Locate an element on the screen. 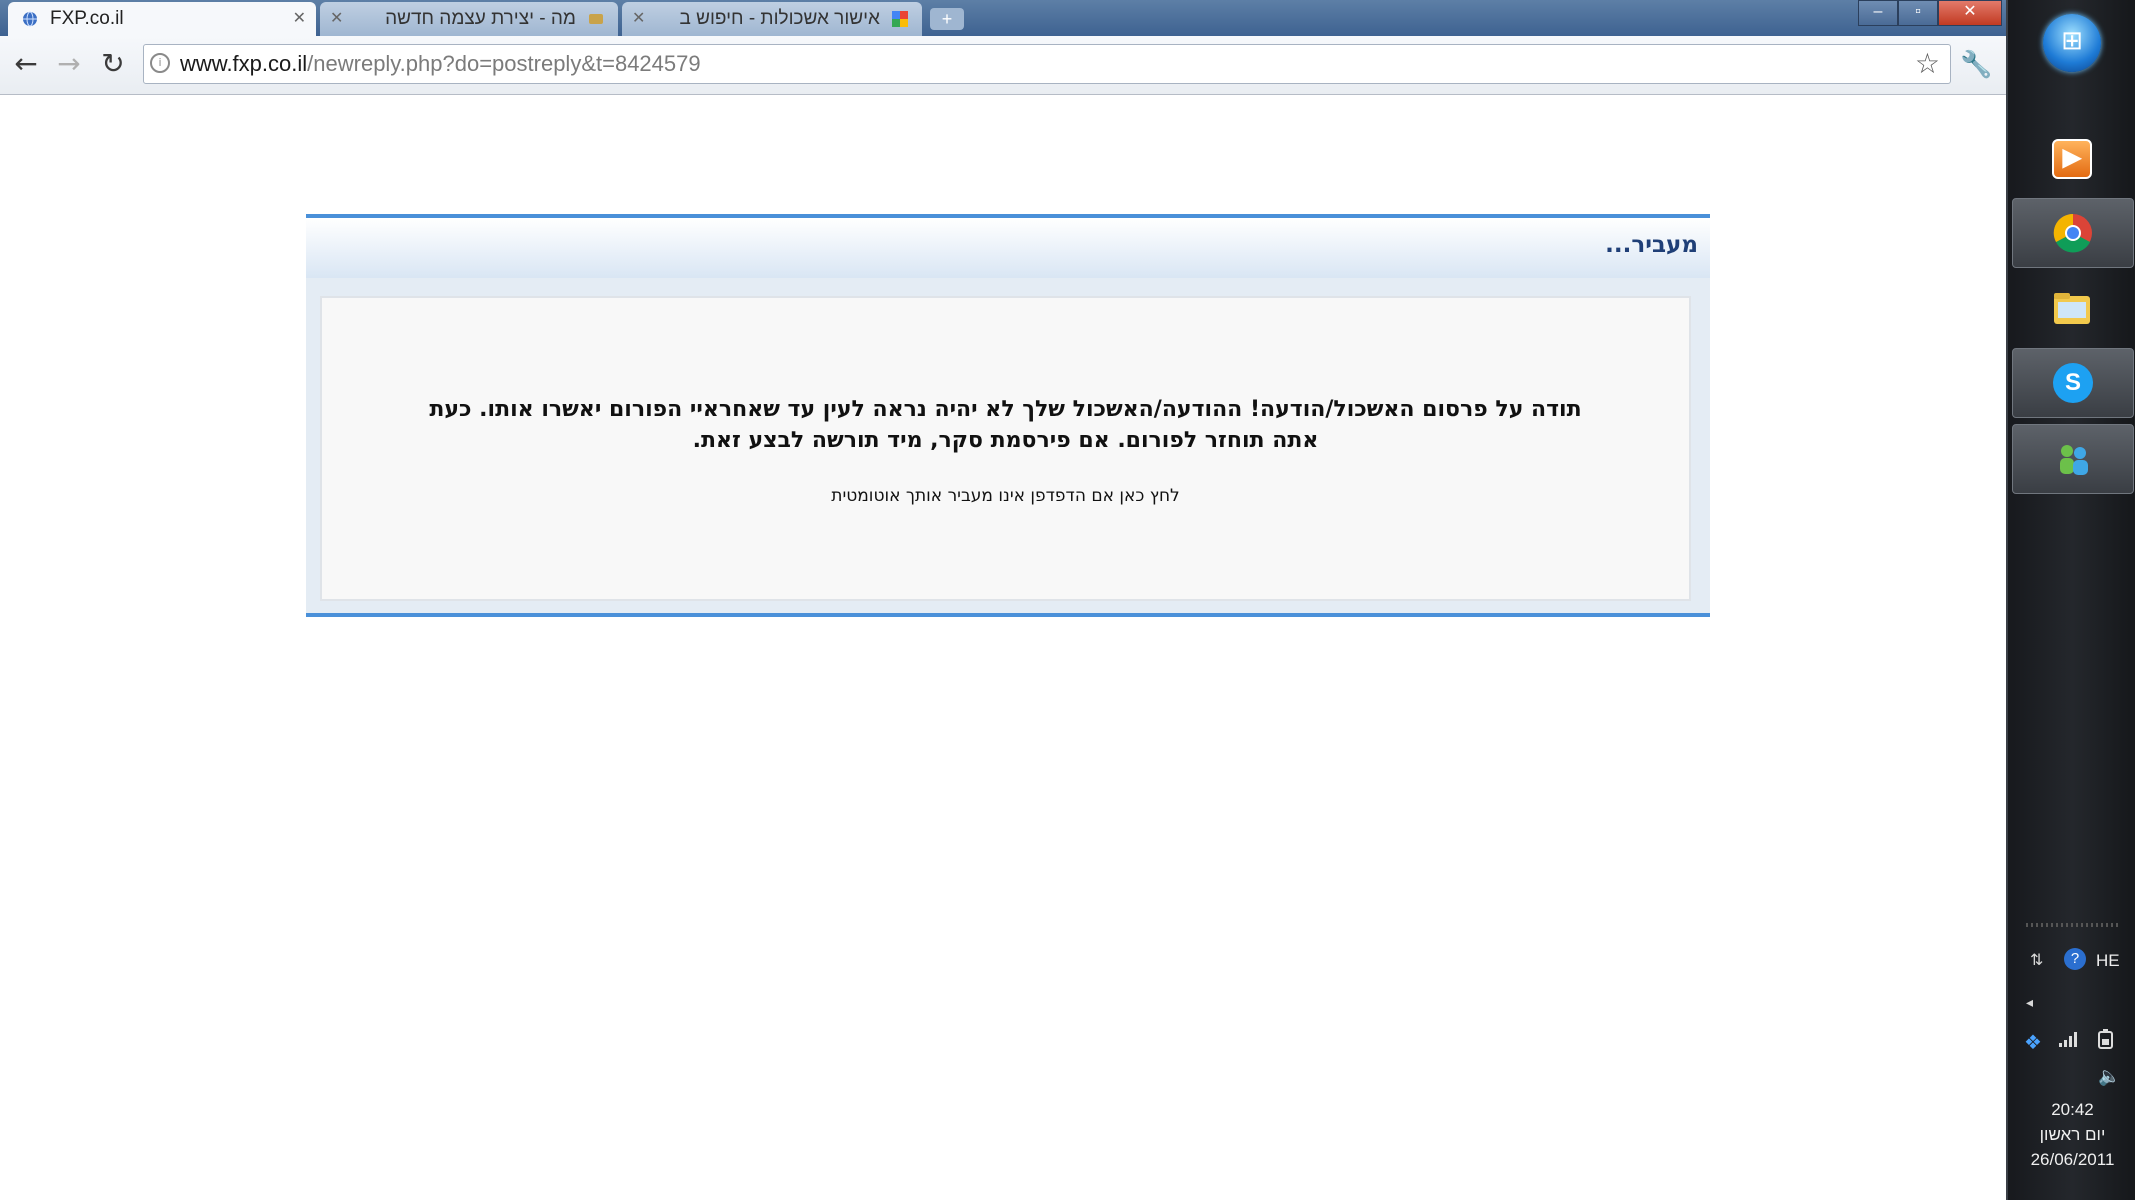 This screenshot has height=1200, width=2135. back-button: ← is located at coordinates (26, 65).